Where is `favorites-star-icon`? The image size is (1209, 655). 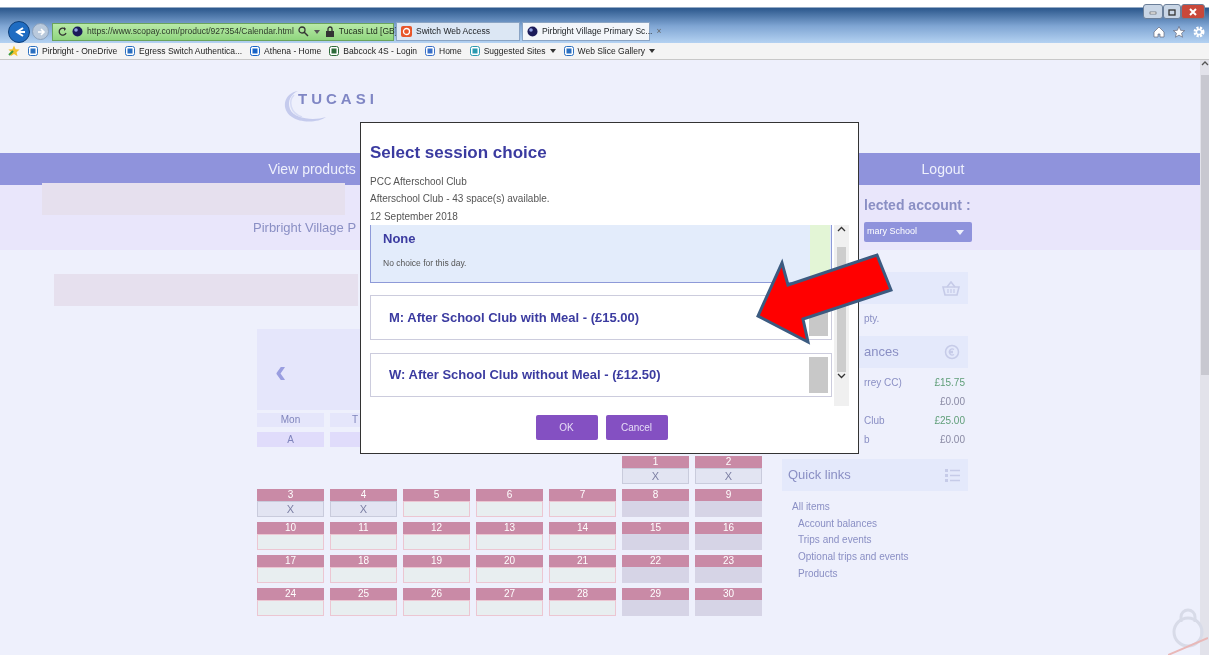
favorites-star-icon is located at coordinates (14, 51).